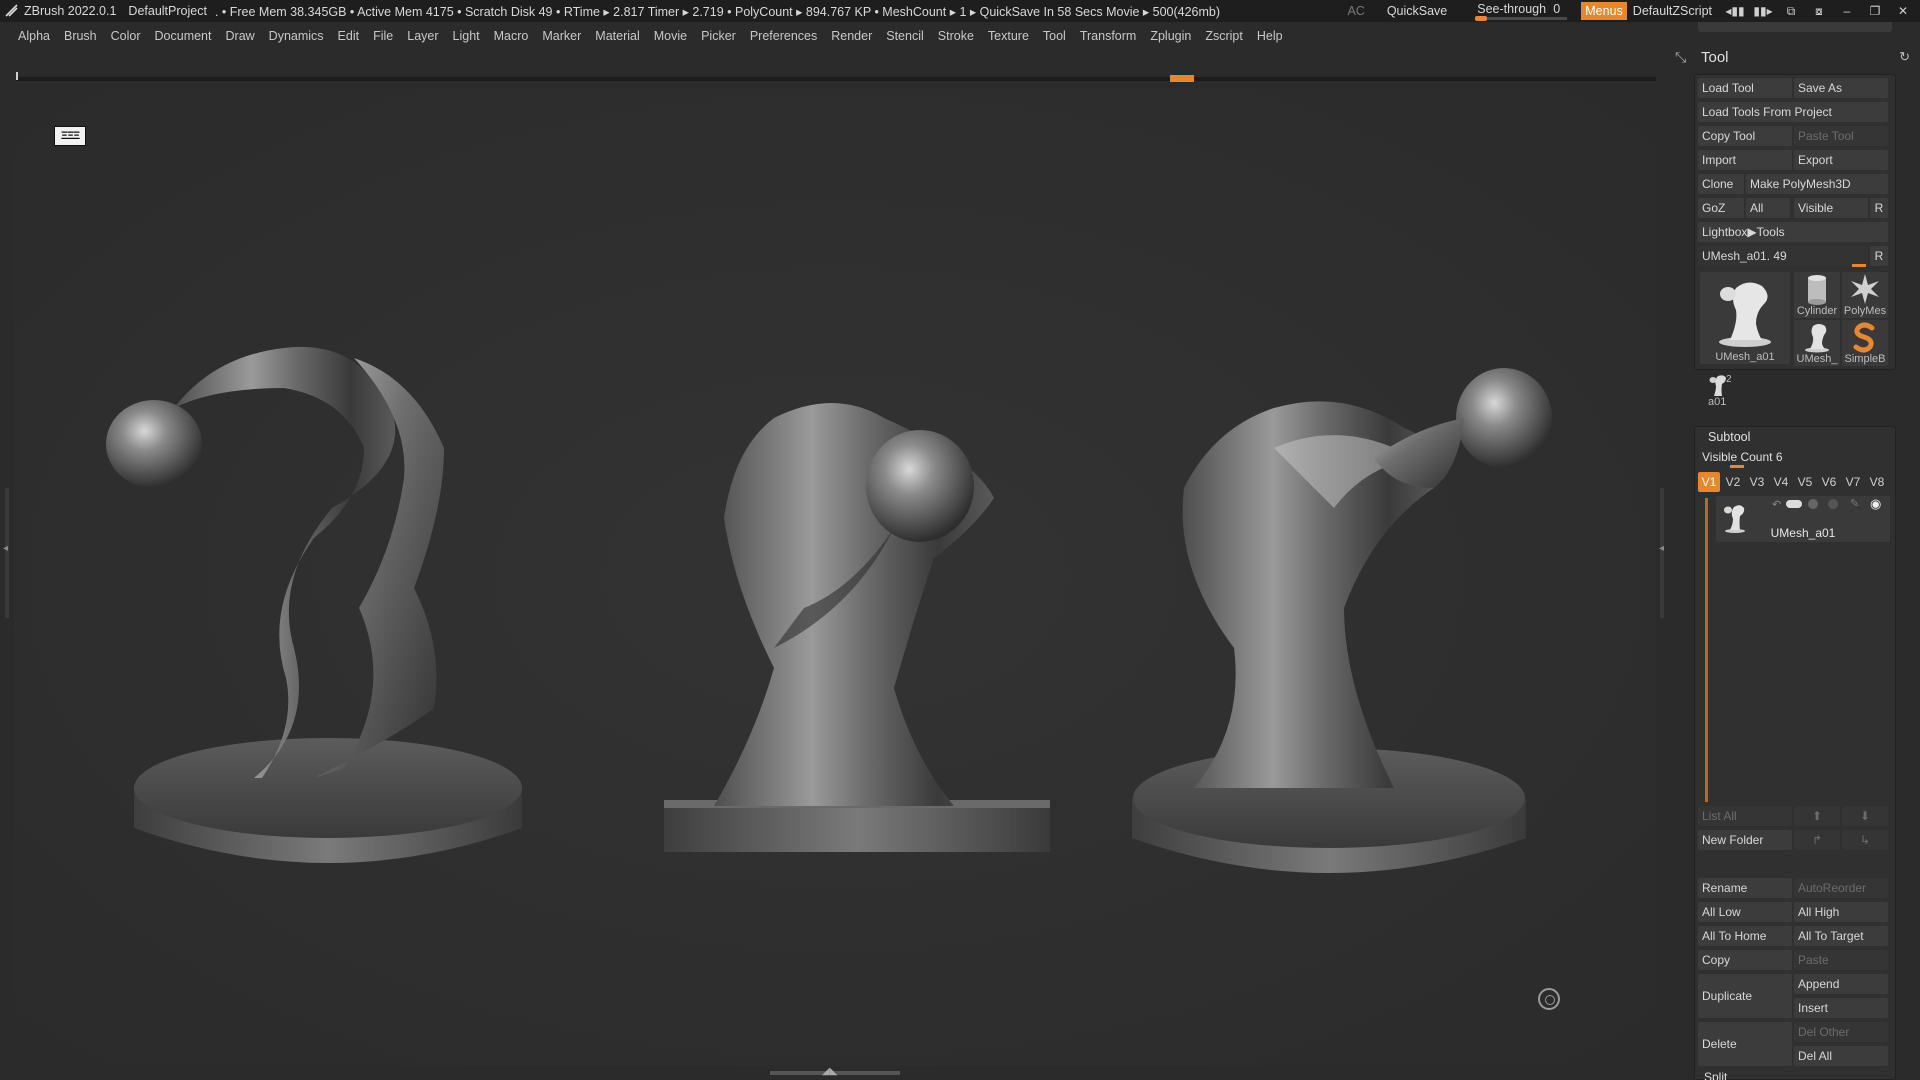  Describe the element at coordinates (1745, 996) in the screenshot. I see `duplicate-button: Duplicate` at that location.